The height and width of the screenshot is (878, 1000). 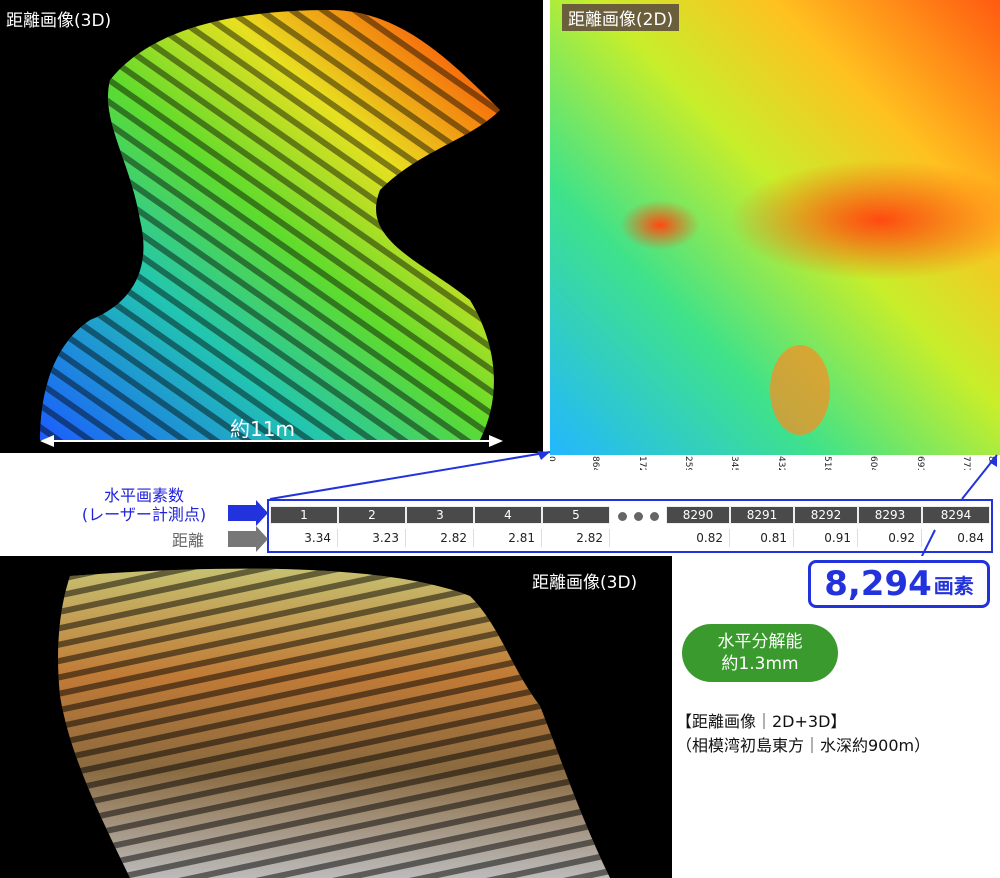 What do you see at coordinates (144, 505) in the screenshot?
I see `pixel-count-label: 水平画素数 (レーザー計測点)` at bounding box center [144, 505].